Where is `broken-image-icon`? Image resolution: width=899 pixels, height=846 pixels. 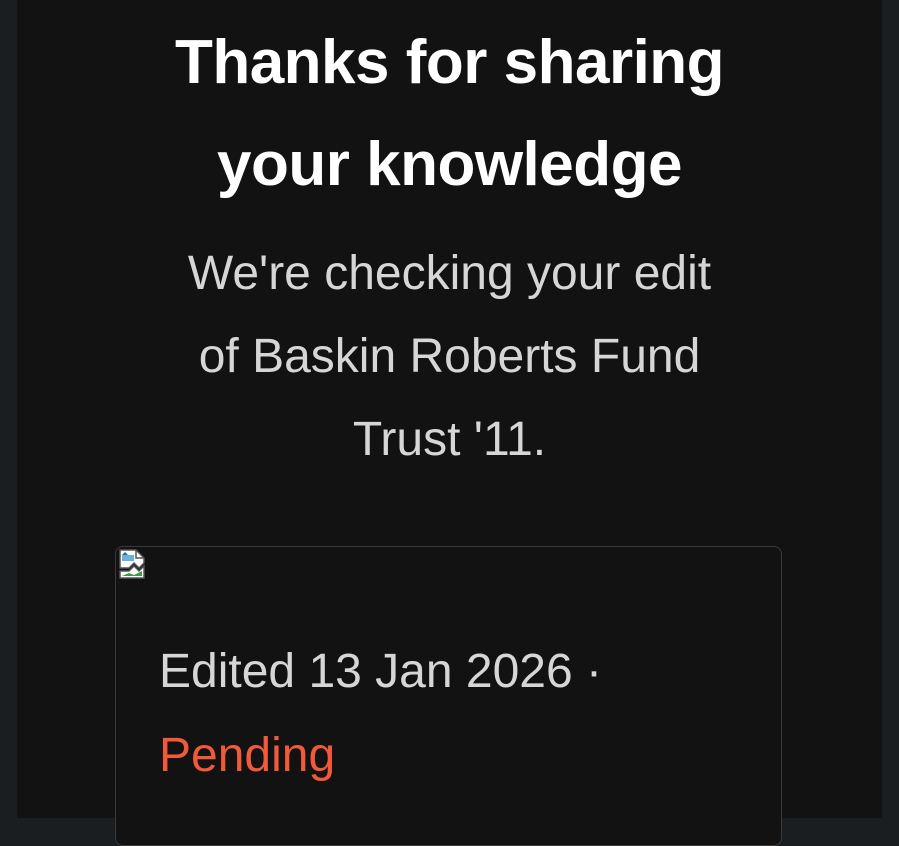
broken-image-icon is located at coordinates (134, 564).